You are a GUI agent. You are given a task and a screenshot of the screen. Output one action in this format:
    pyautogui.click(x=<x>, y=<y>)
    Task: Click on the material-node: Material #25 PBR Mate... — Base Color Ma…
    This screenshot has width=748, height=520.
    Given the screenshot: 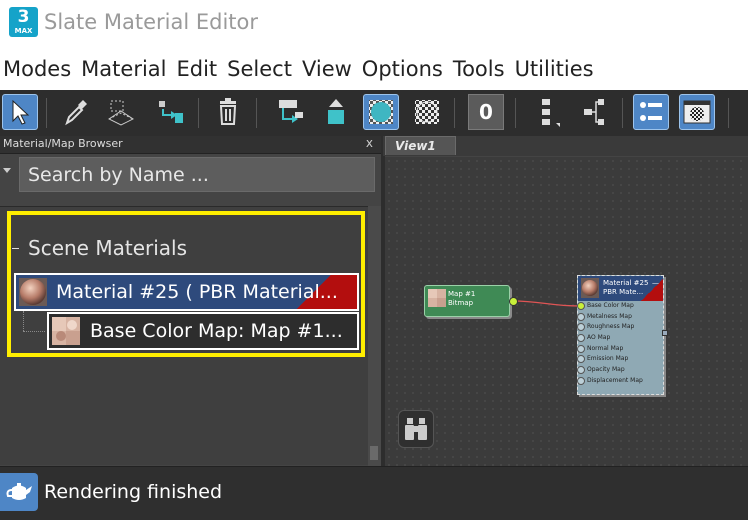 What is the action you would take?
    pyautogui.click(x=620, y=335)
    